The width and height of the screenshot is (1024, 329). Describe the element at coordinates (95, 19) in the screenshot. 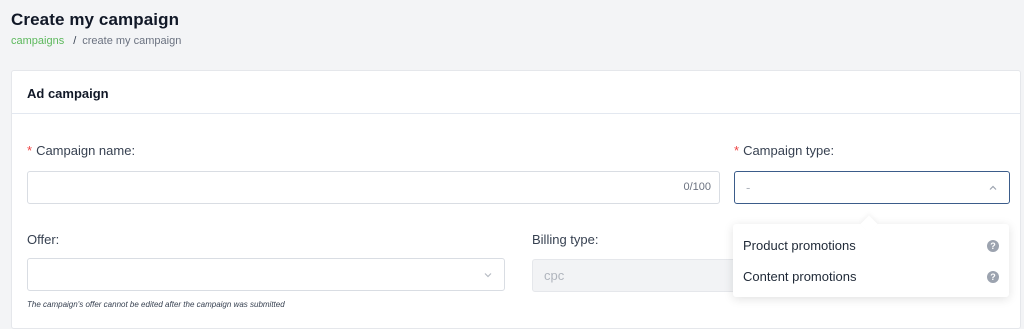

I see `page-title: Create my campaign` at that location.